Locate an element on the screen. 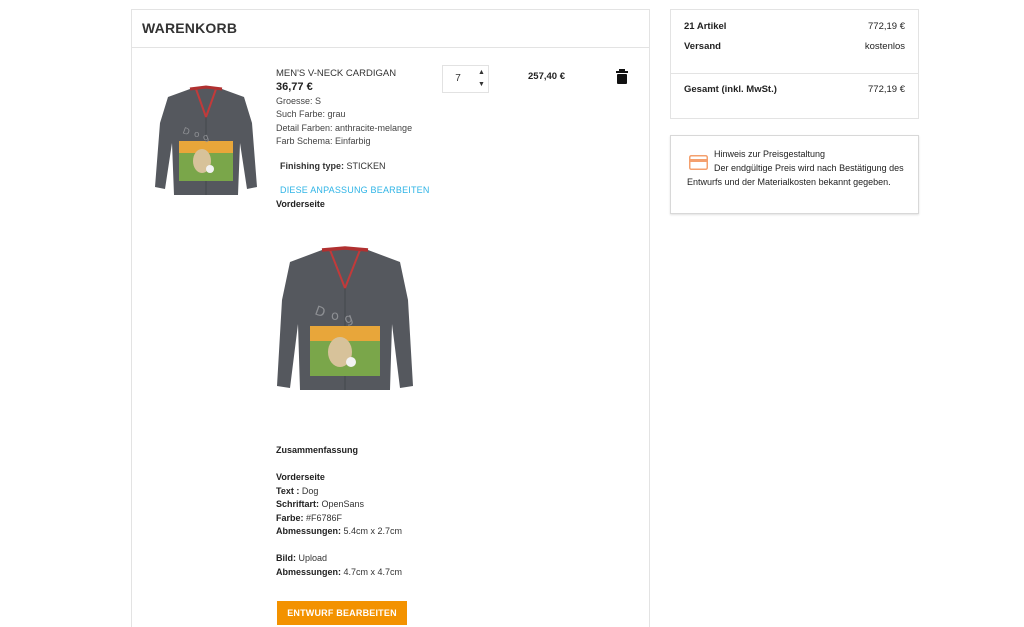  quantity-stepper: 7 ▲ ▼ is located at coordinates (465, 79).